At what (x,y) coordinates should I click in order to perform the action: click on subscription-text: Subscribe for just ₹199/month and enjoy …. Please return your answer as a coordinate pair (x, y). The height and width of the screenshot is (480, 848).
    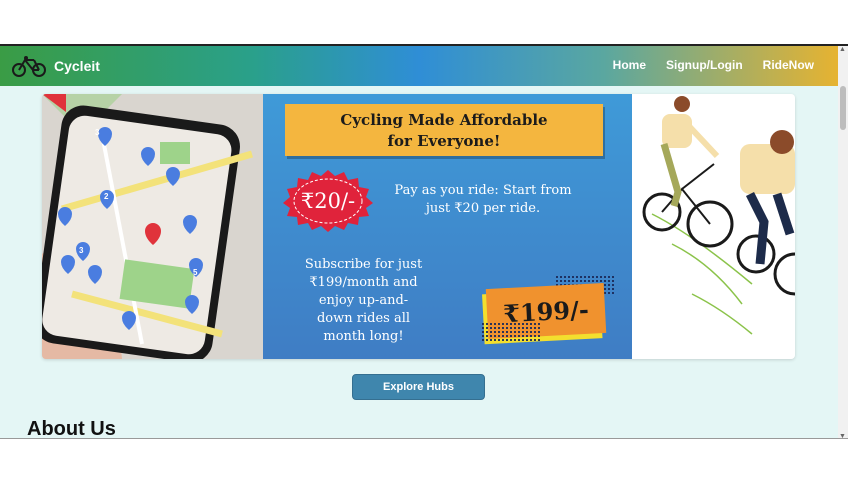
    Looking at the image, I should click on (363, 301).